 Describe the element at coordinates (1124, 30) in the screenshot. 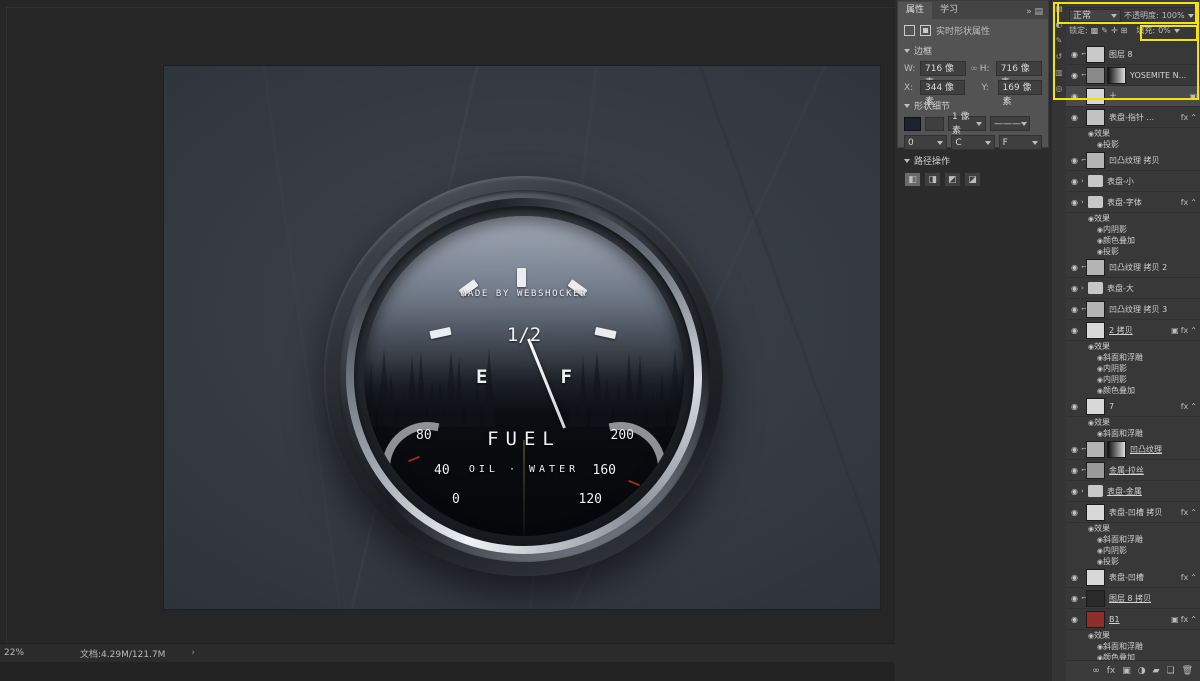

I see `lock-nesting-icon: ⊞` at that location.